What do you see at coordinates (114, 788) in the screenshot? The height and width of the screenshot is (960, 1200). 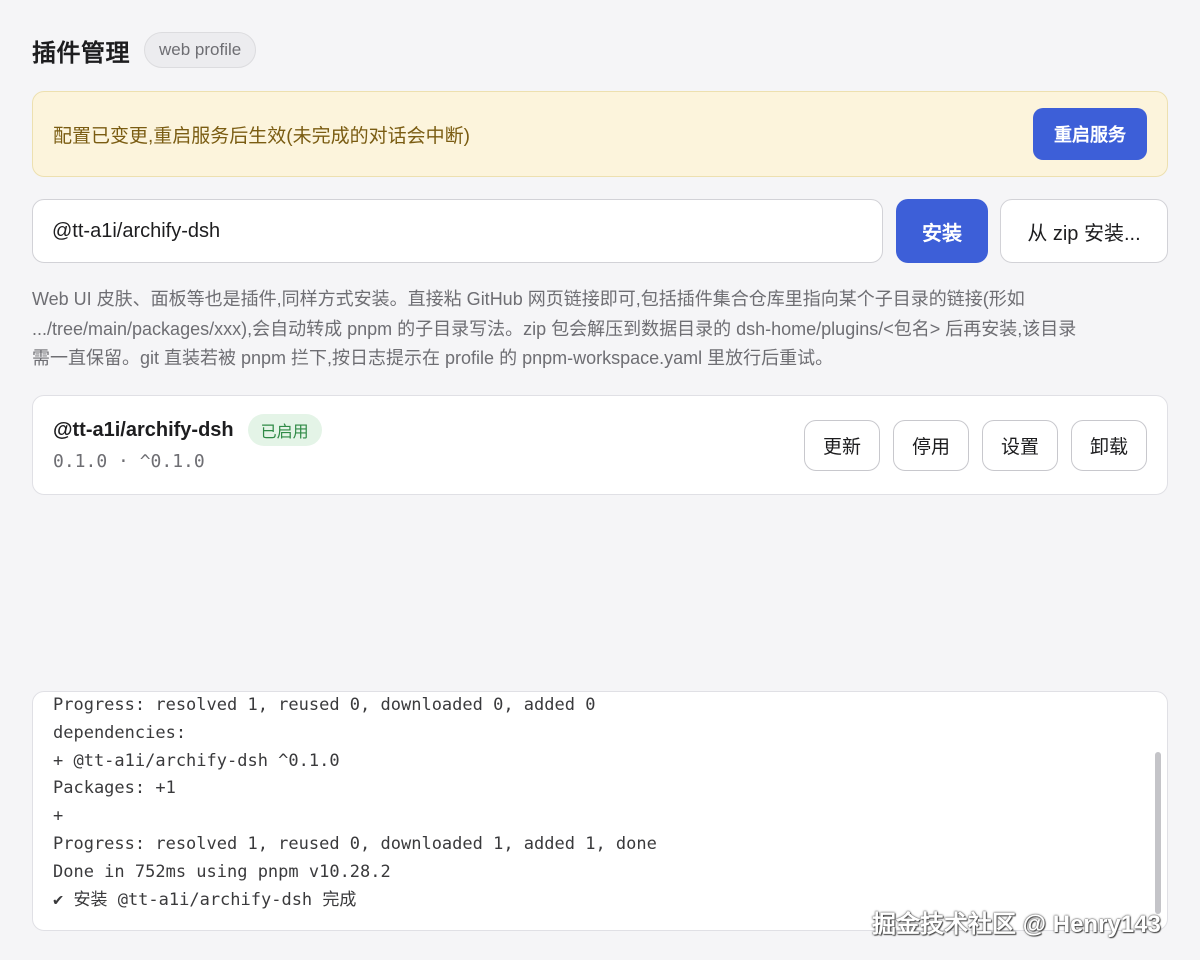 I see `log-line: Packages: +1` at bounding box center [114, 788].